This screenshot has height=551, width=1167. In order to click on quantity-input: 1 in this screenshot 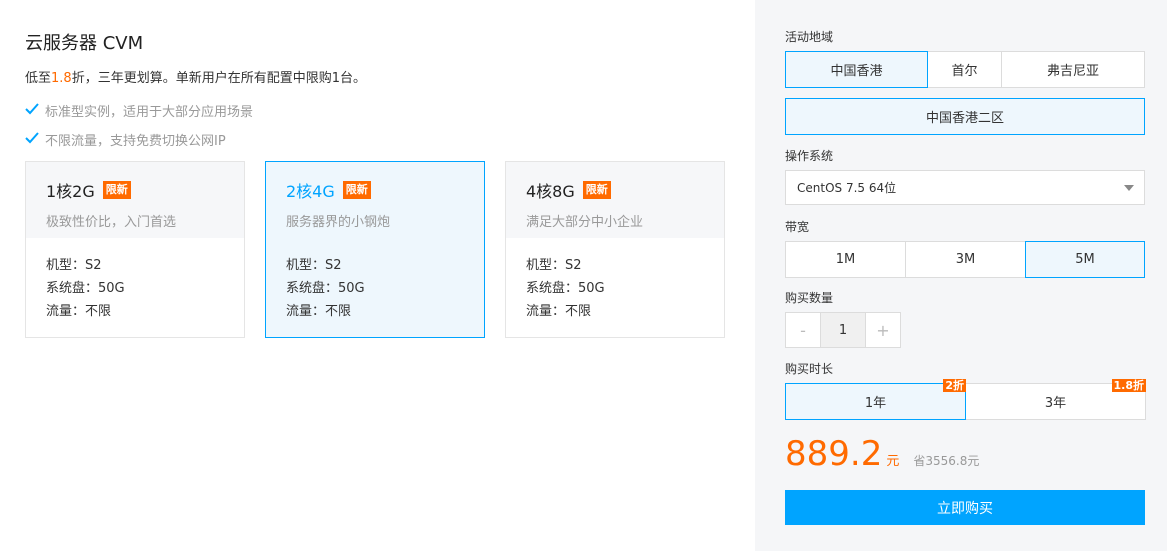, I will do `click(843, 330)`.